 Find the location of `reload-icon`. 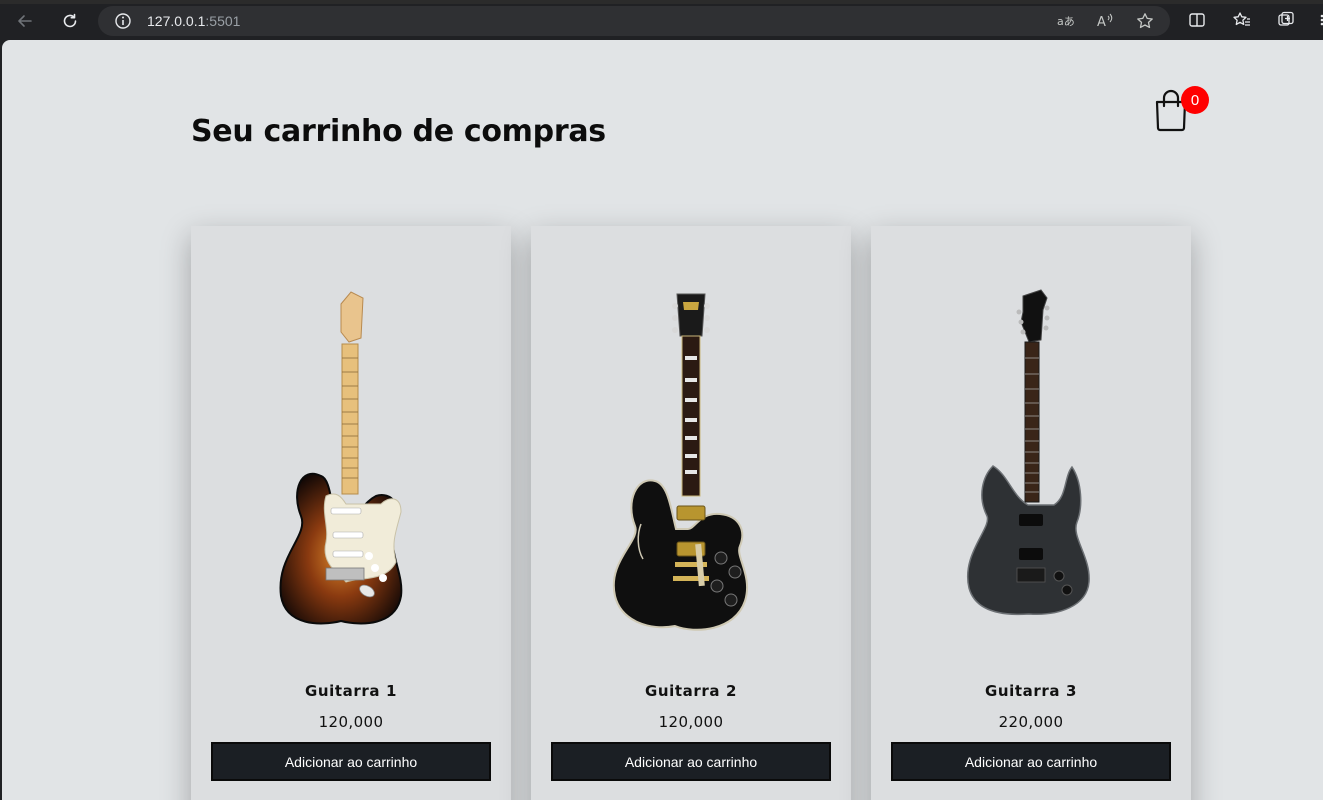

reload-icon is located at coordinates (70, 21).